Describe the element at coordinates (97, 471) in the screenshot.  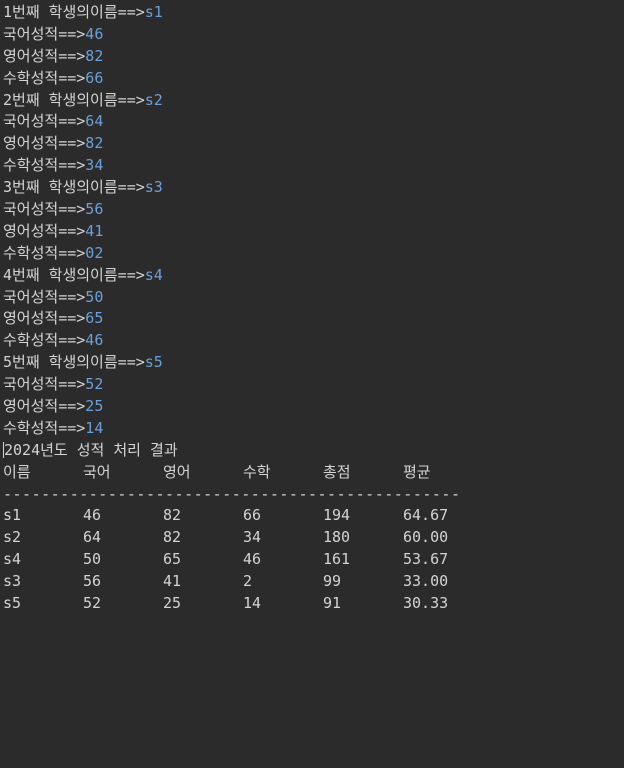
I see `header-kor: 국어` at that location.